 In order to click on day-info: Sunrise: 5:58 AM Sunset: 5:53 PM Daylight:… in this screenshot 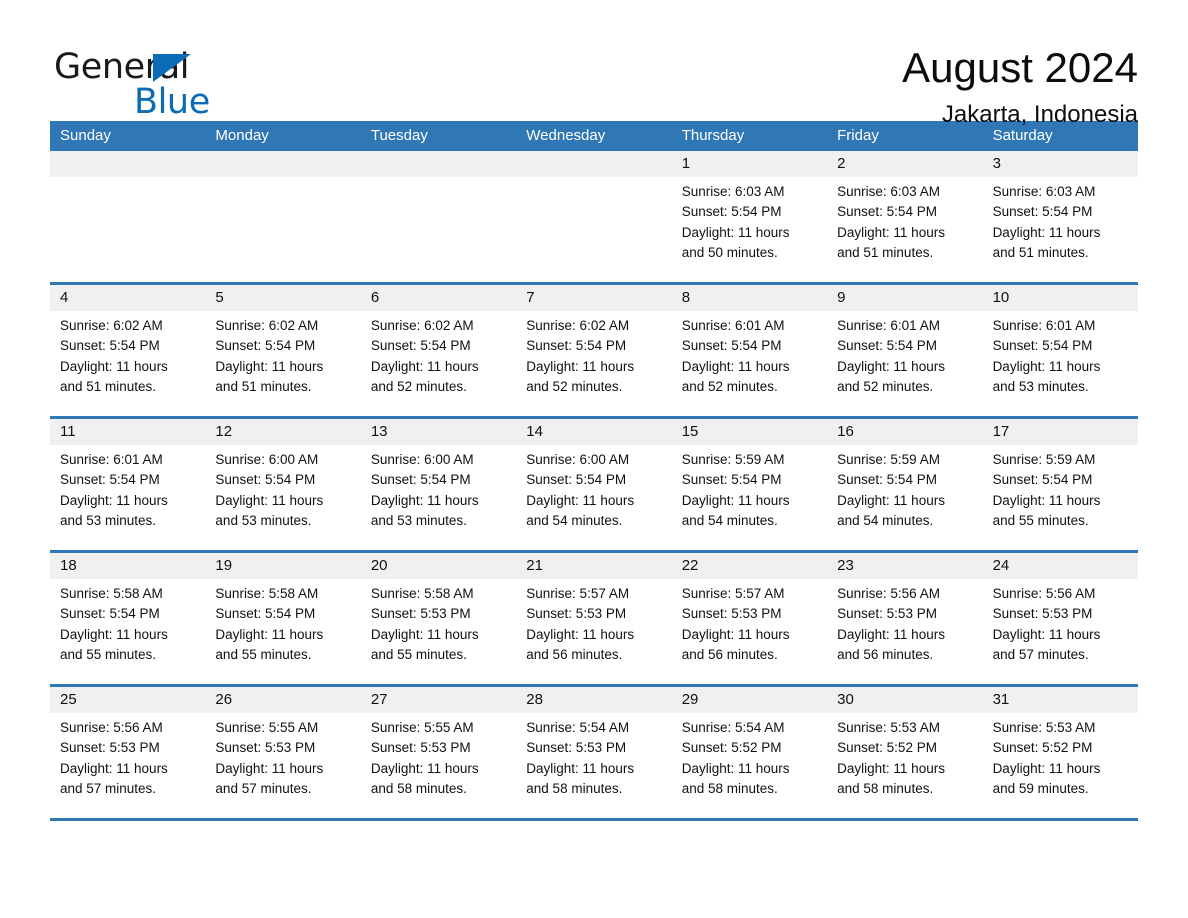, I will do `click(438, 622)`.